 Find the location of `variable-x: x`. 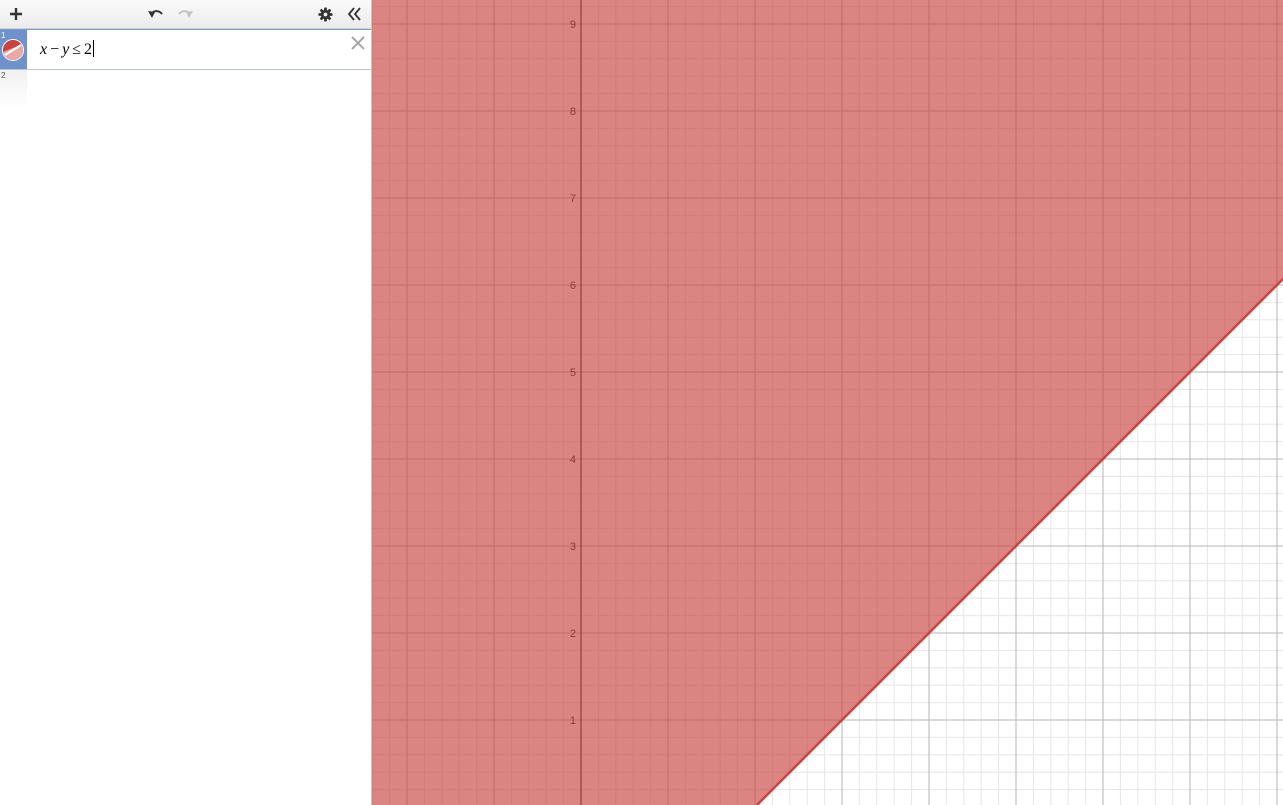

variable-x: x is located at coordinates (44, 49).